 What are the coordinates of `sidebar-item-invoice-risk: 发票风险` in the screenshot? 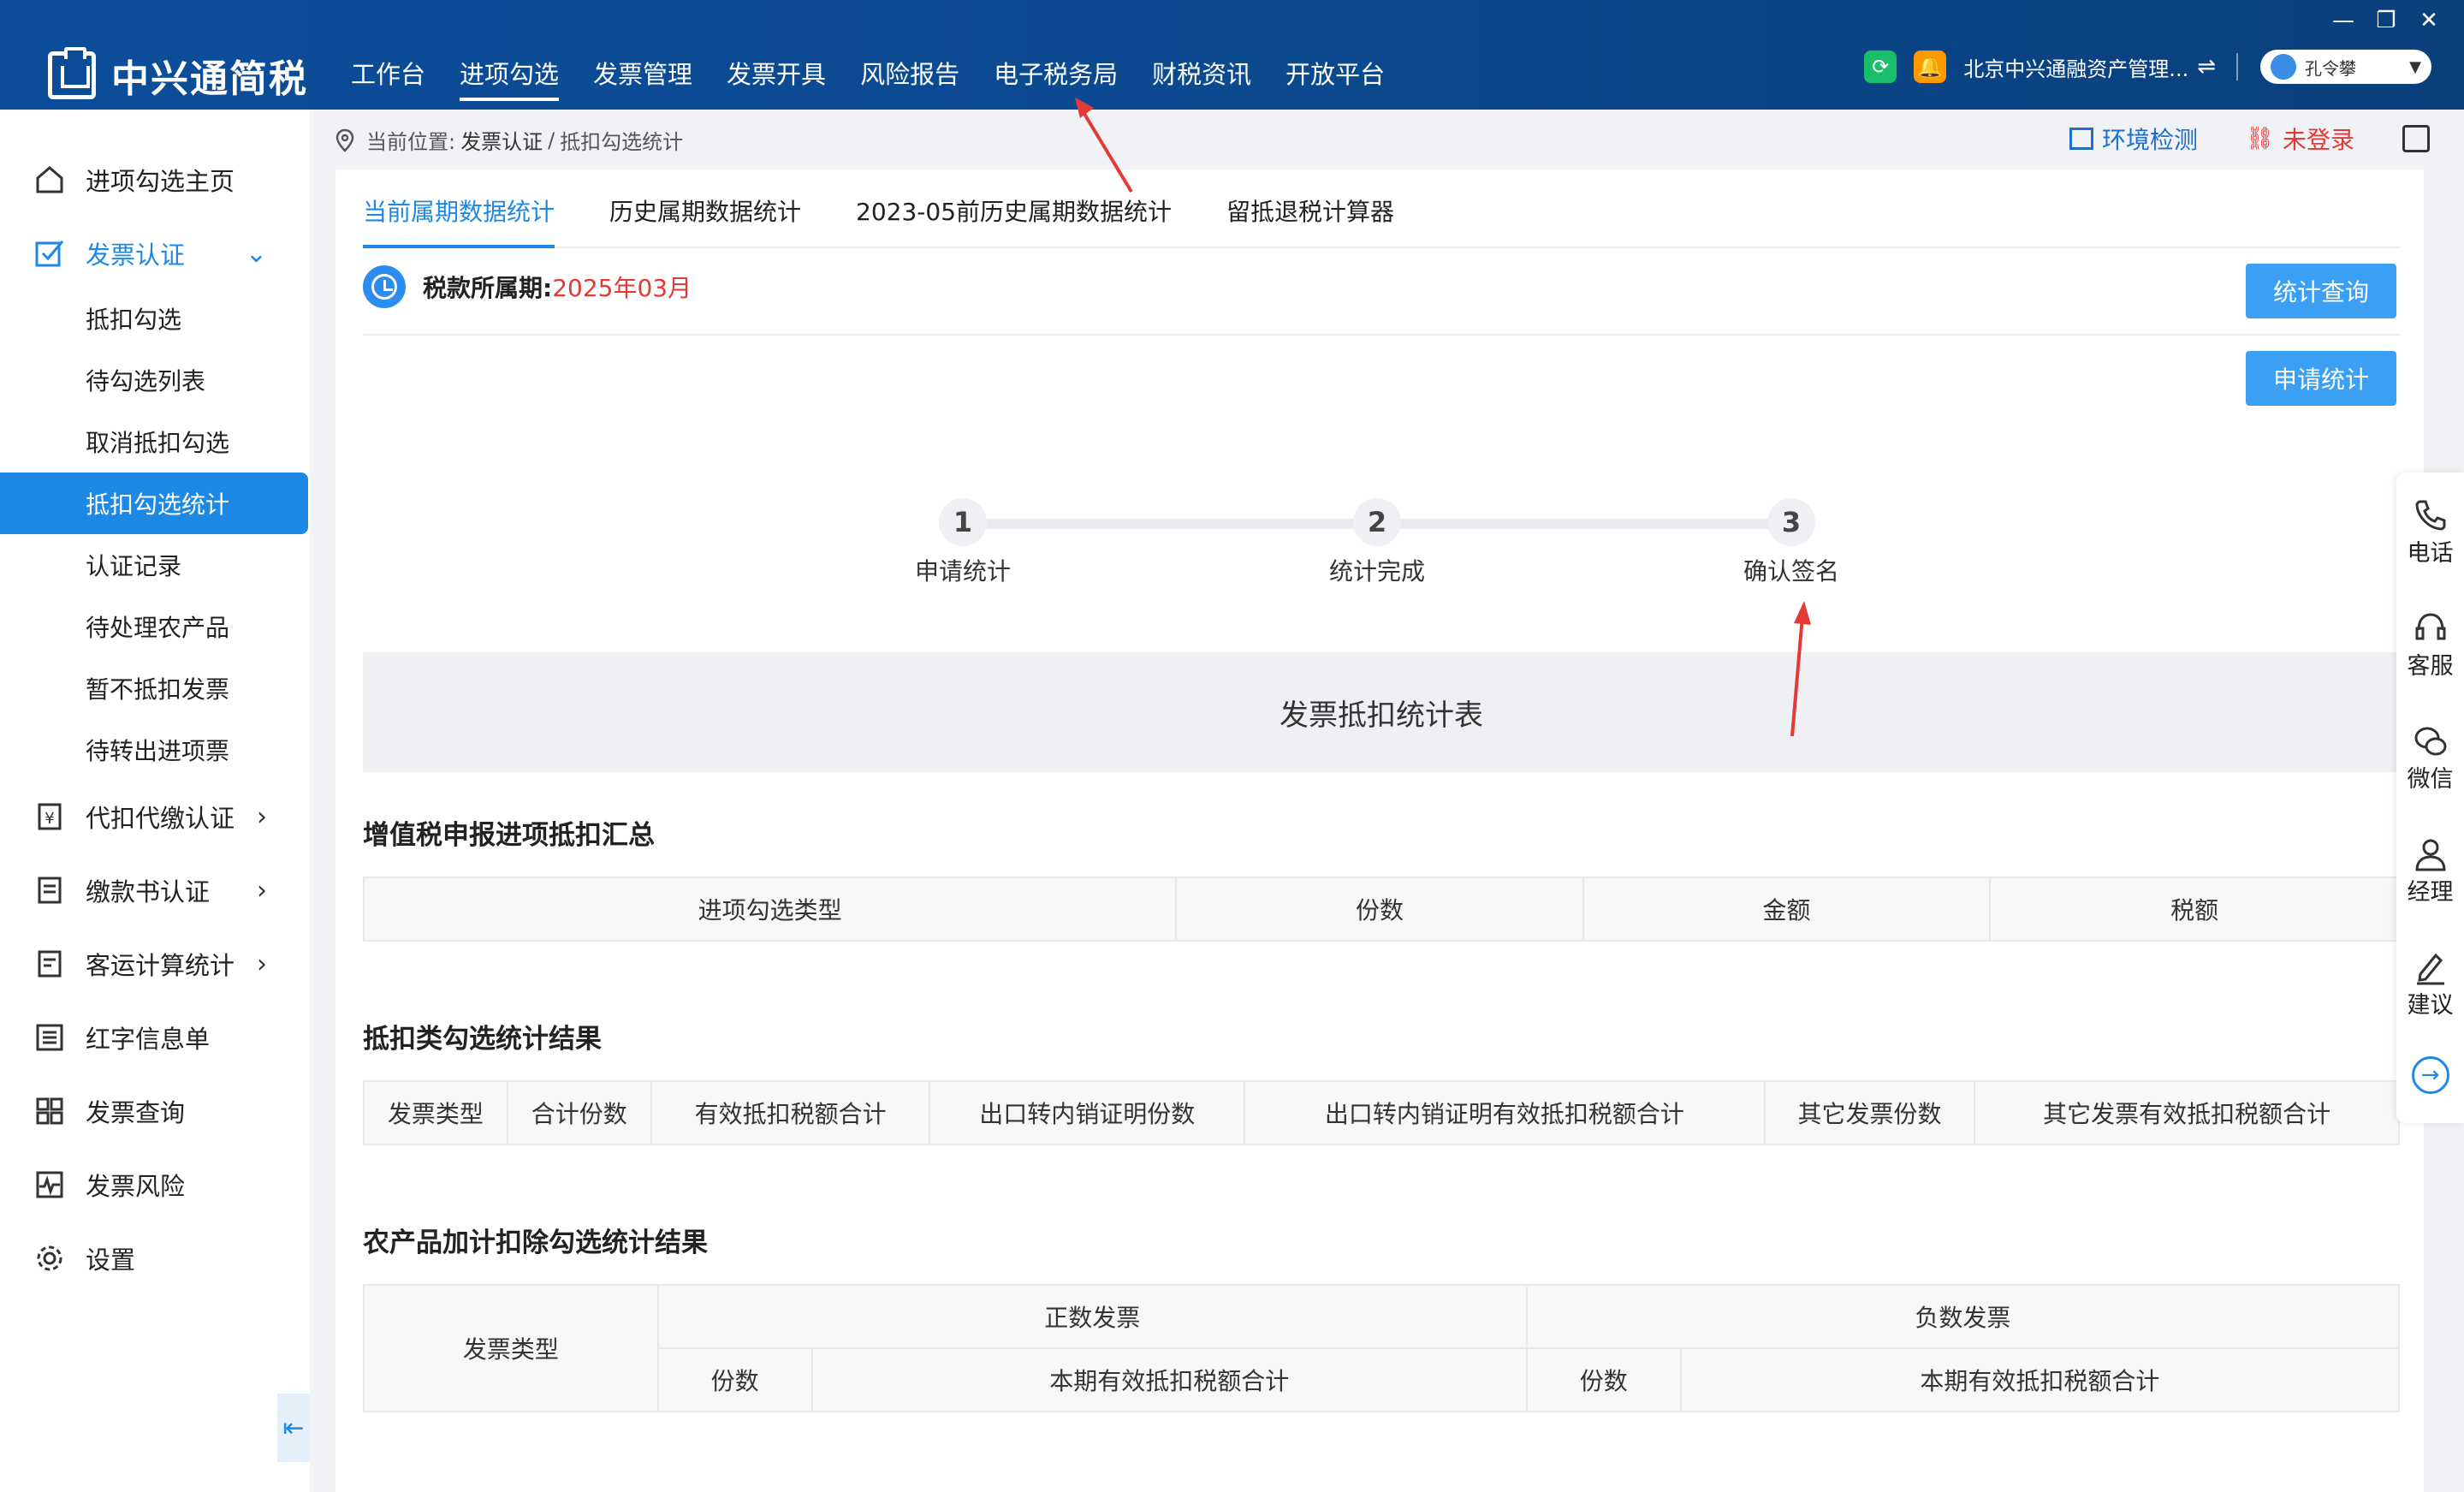 It's located at (155, 1185).